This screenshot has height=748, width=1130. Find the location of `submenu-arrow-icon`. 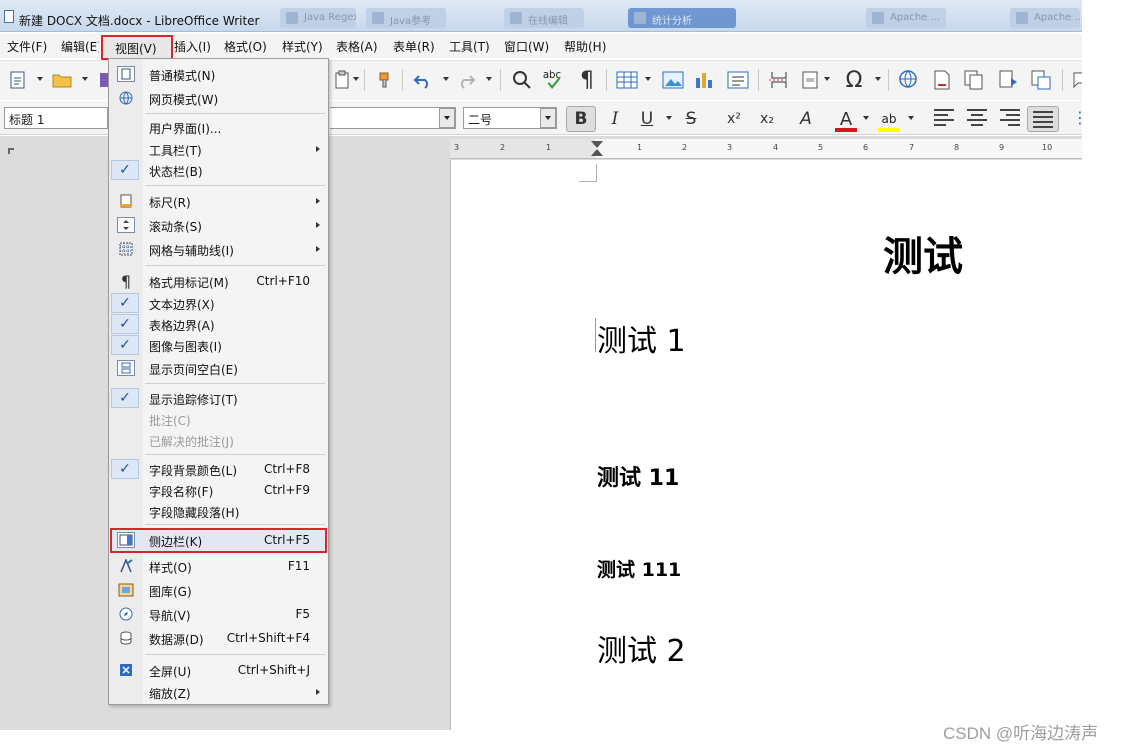

submenu-arrow-icon is located at coordinates (318, 249).